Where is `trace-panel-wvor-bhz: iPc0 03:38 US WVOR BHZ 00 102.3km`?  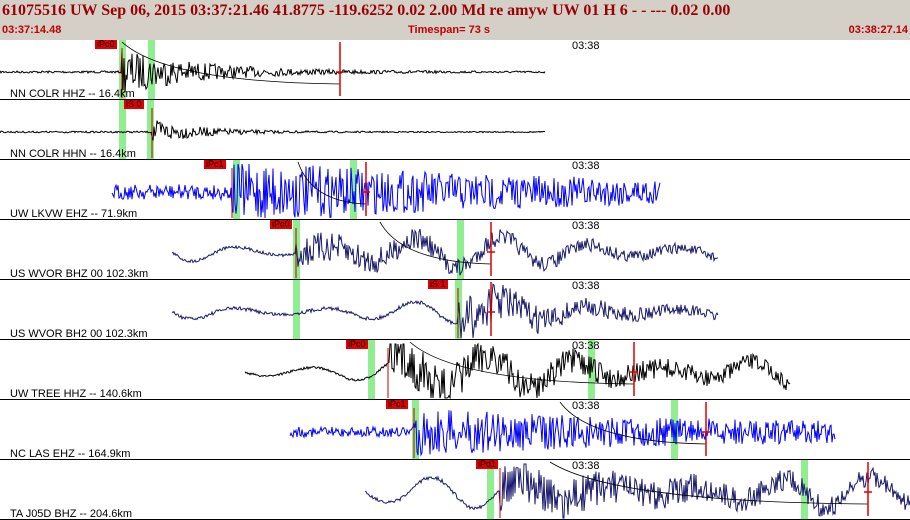 trace-panel-wvor-bhz: iPc0 03:38 US WVOR BHZ 00 102.3km is located at coordinates (455, 250).